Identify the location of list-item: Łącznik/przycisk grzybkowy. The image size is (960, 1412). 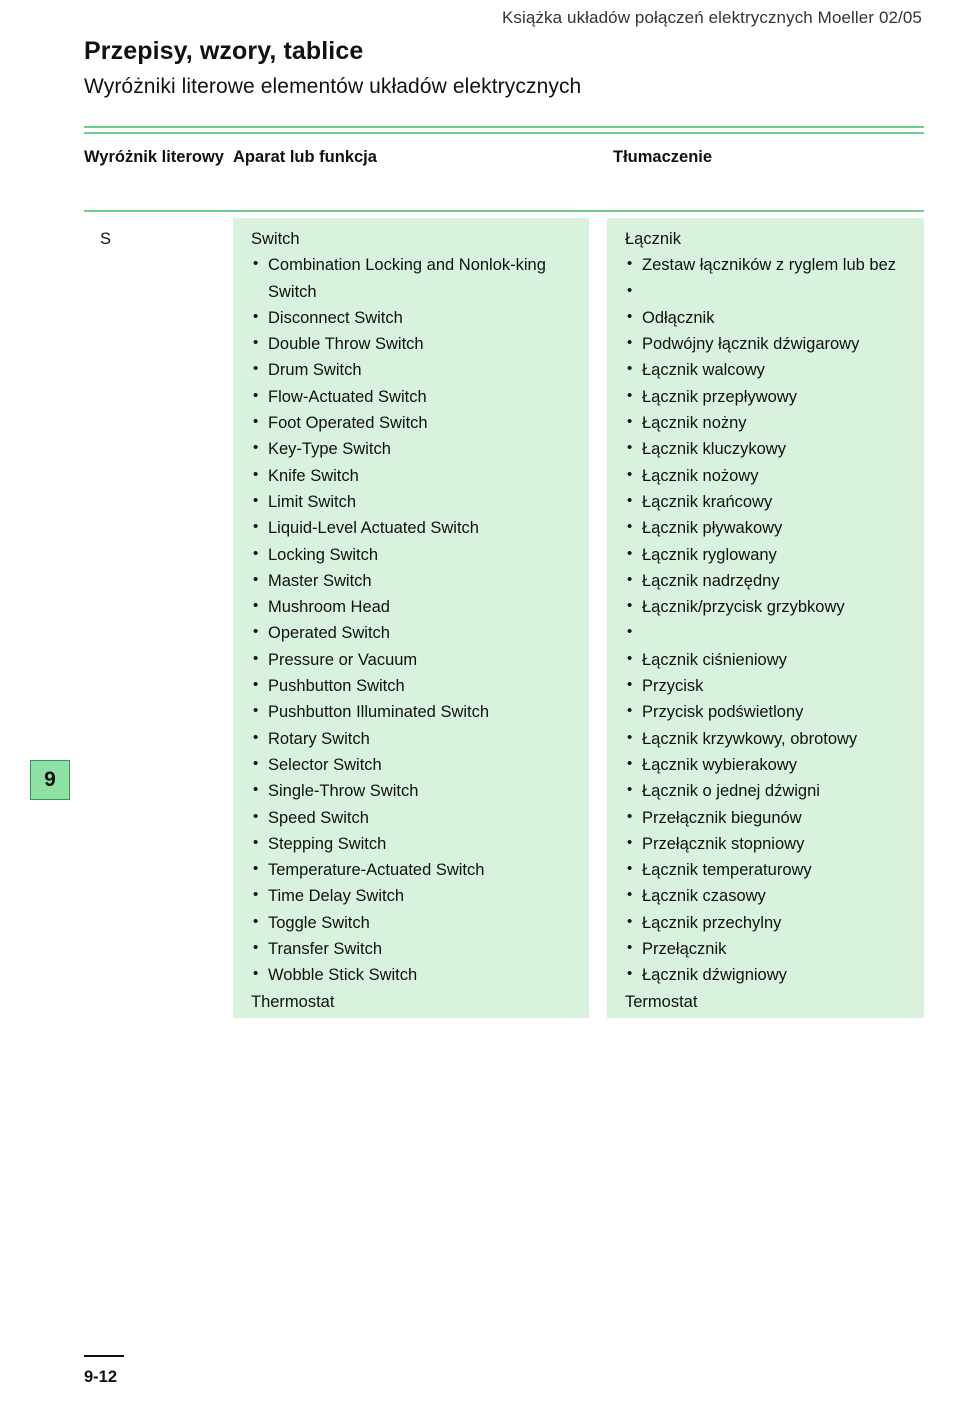
(775, 606).